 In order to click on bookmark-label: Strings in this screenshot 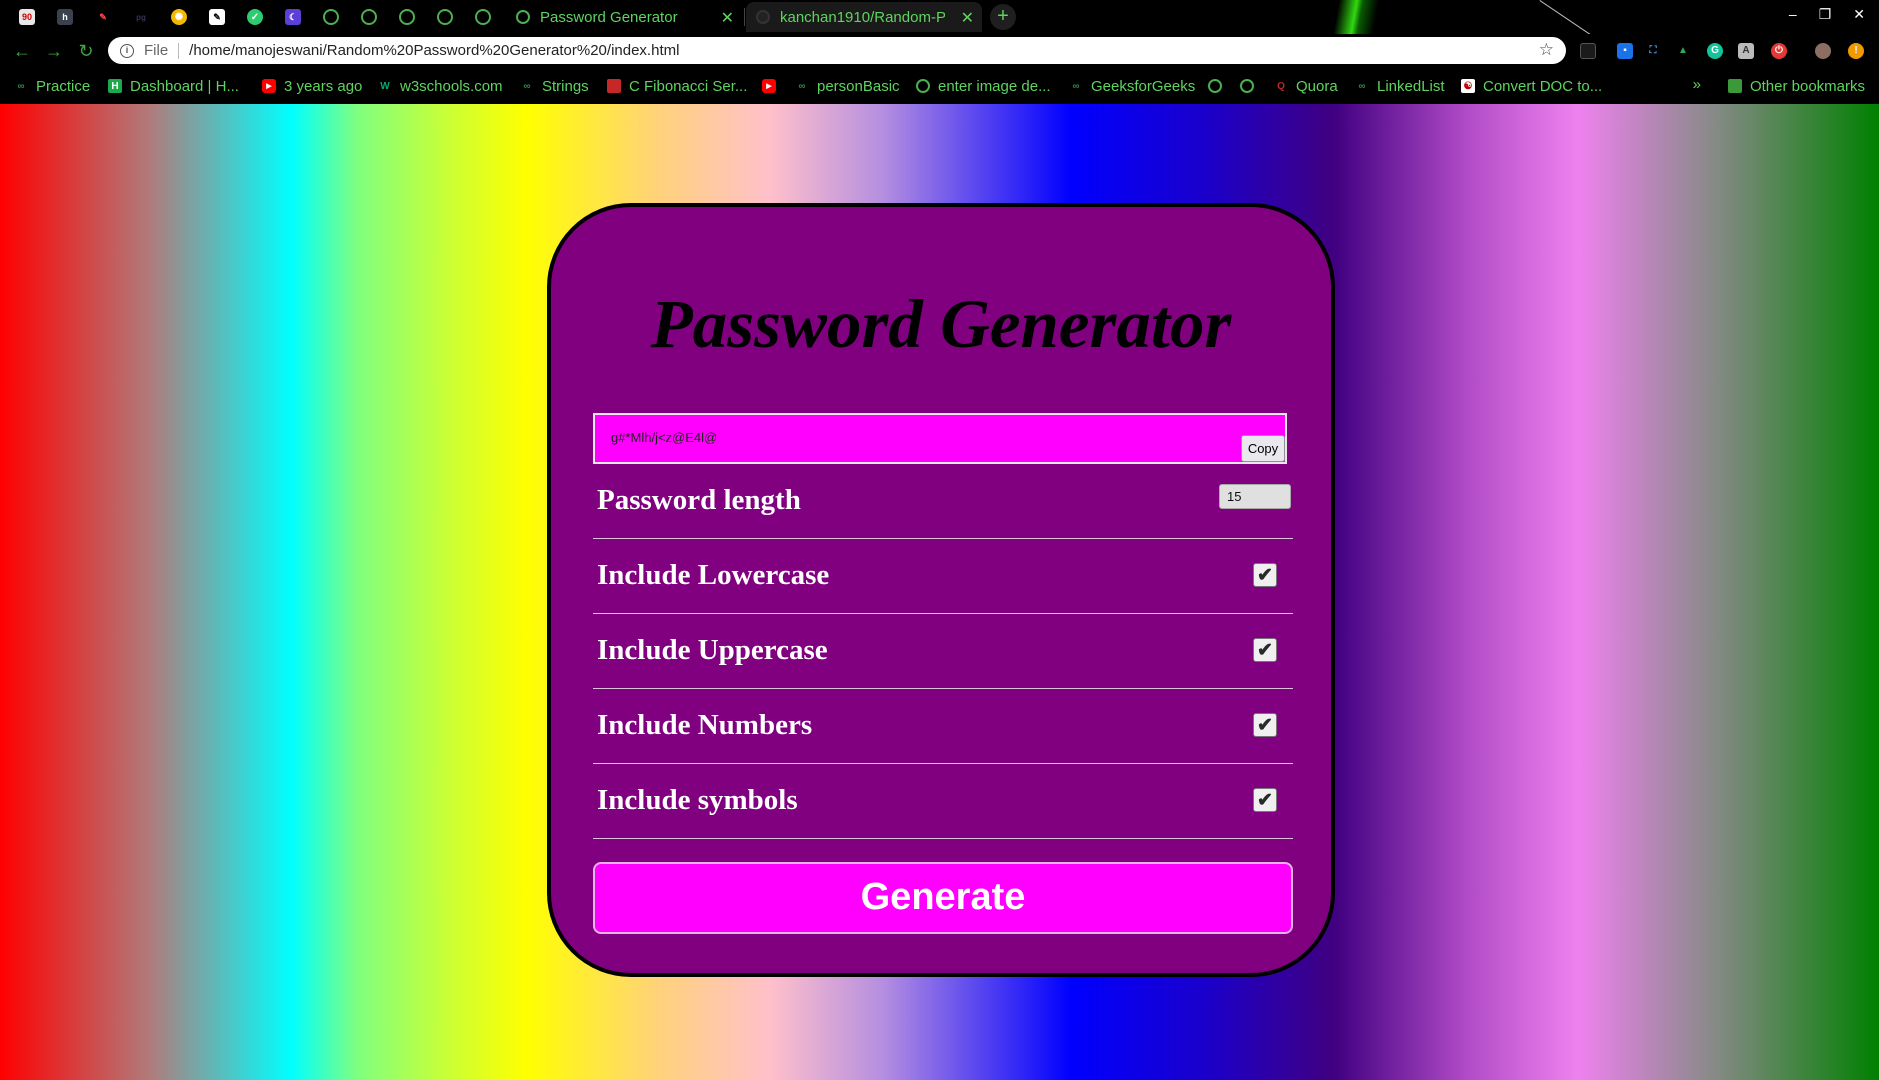, I will do `click(565, 86)`.